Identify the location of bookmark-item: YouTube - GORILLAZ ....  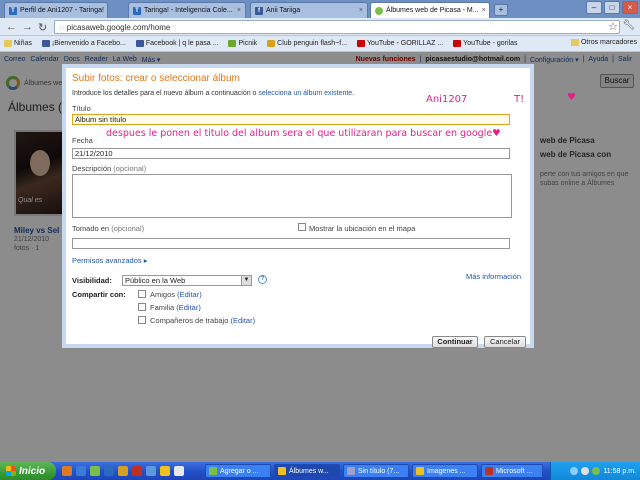
(400, 43).